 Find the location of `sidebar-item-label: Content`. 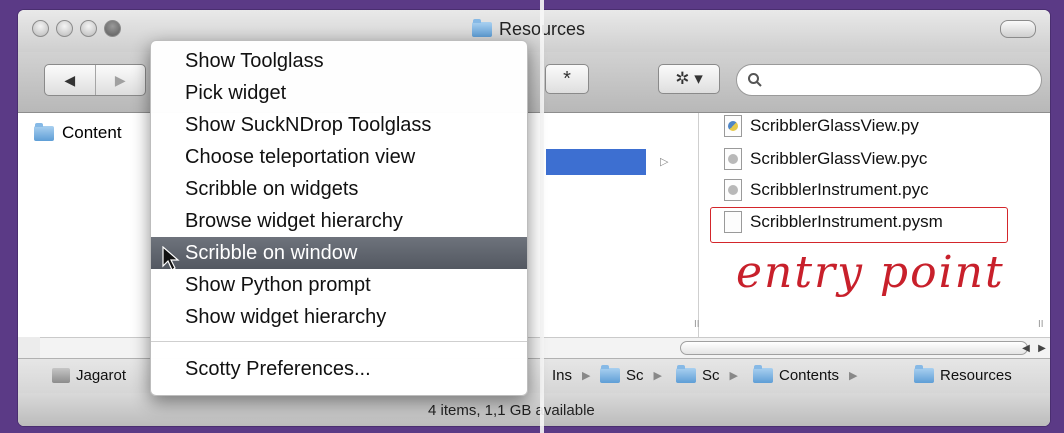

sidebar-item-label: Content is located at coordinates (92, 132).